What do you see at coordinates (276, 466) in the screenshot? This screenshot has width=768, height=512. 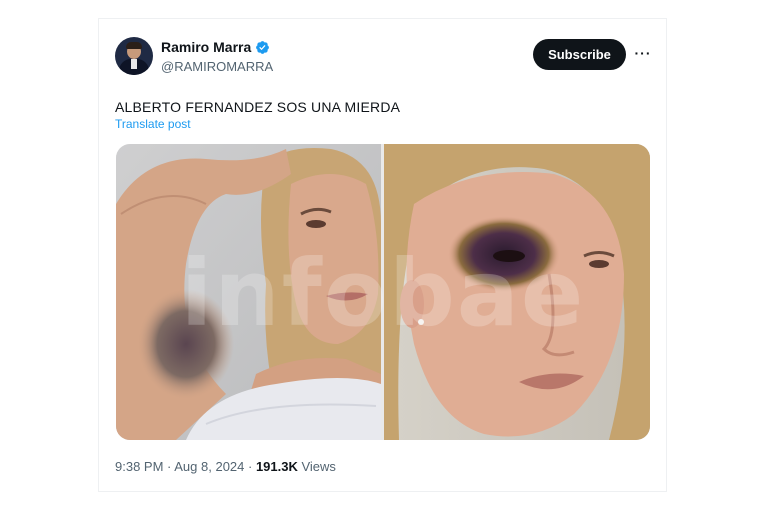 I see `views-count: 191.3K` at bounding box center [276, 466].